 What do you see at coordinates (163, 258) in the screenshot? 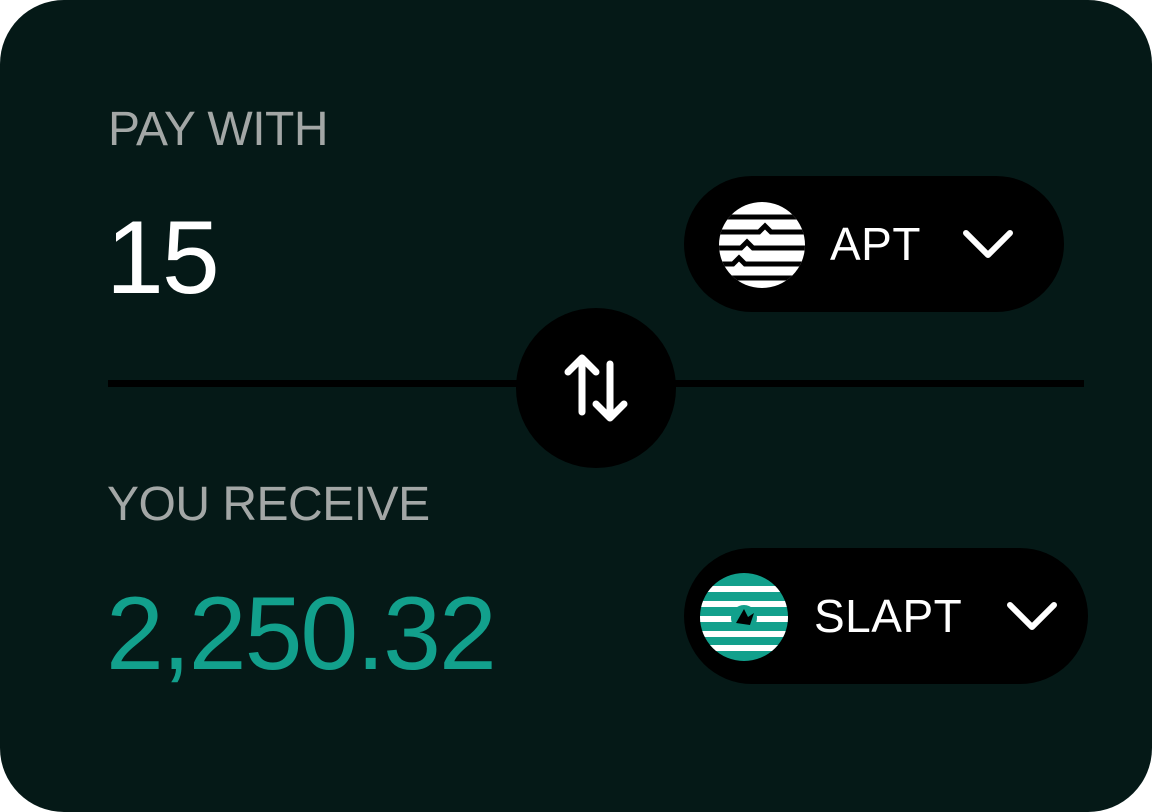
I see `pay-amount-input: 15` at bounding box center [163, 258].